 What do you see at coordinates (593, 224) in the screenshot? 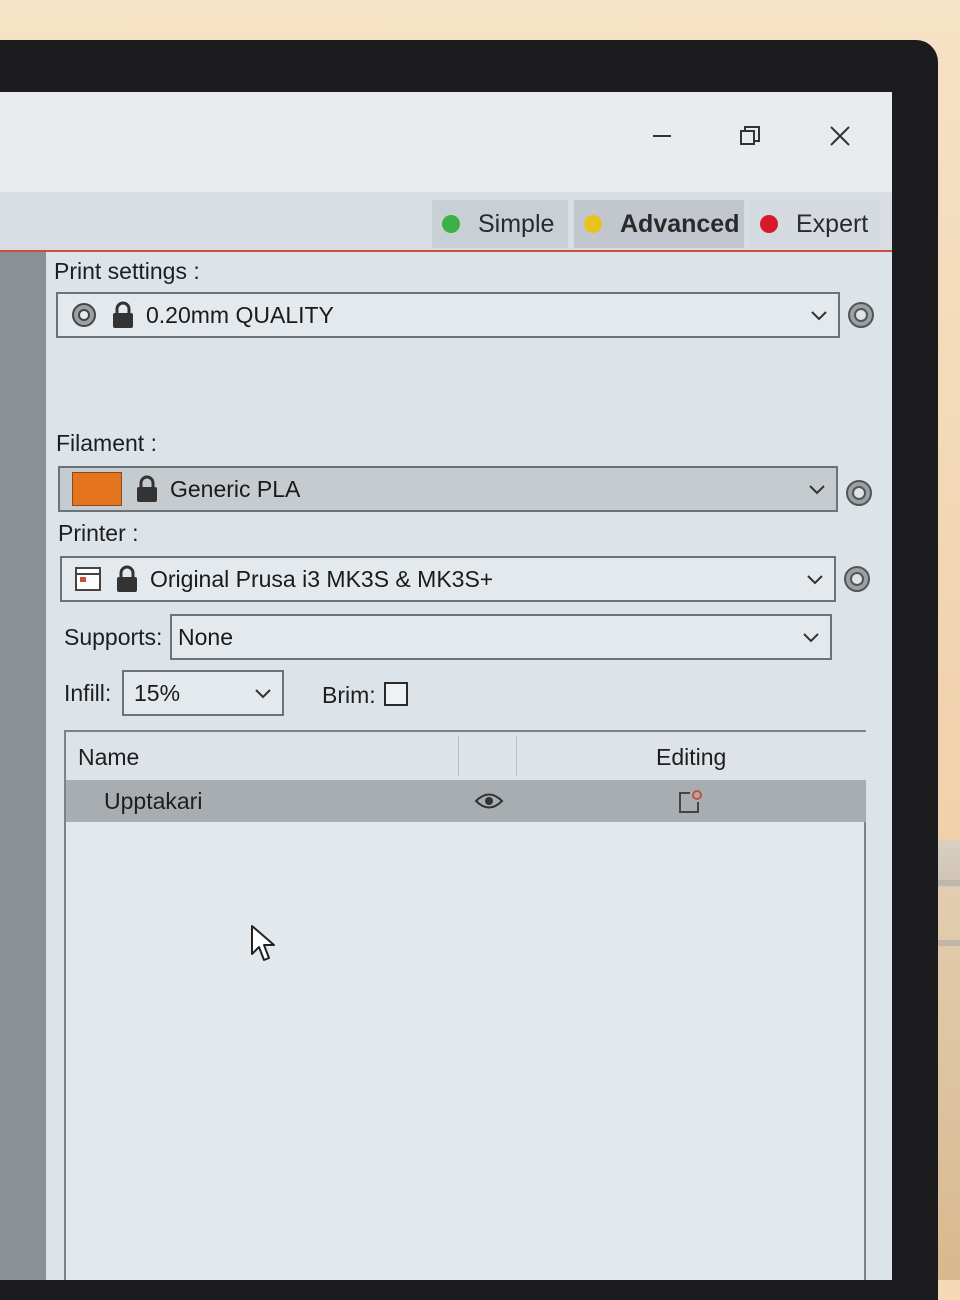
I see `yellow-dot-icon` at bounding box center [593, 224].